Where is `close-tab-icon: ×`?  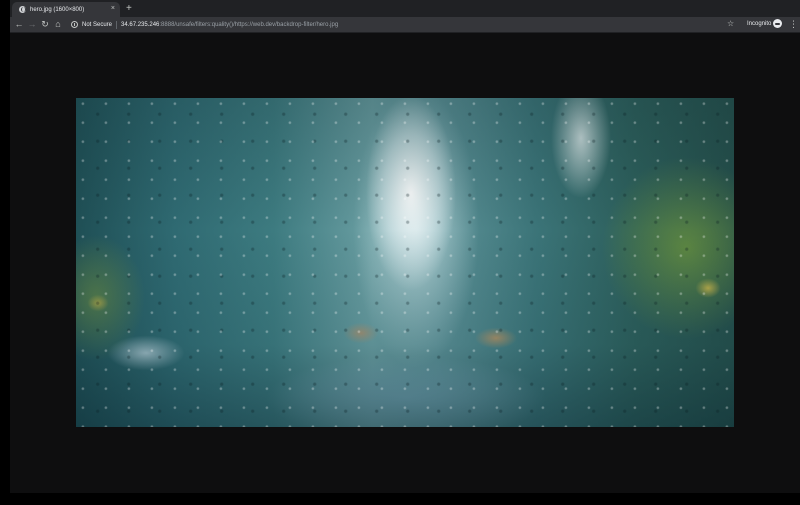
close-tab-icon: × is located at coordinates (113, 9).